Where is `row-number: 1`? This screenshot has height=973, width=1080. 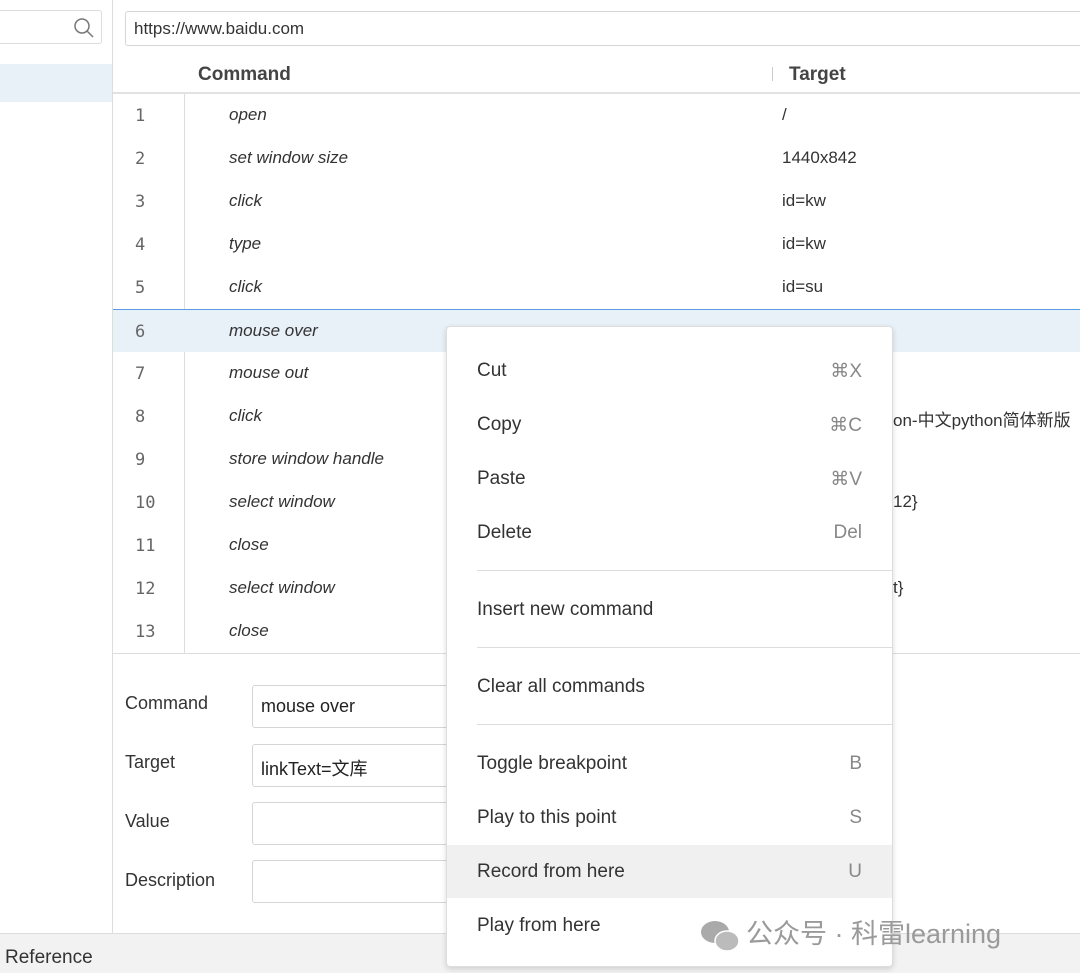 row-number: 1 is located at coordinates (140, 116).